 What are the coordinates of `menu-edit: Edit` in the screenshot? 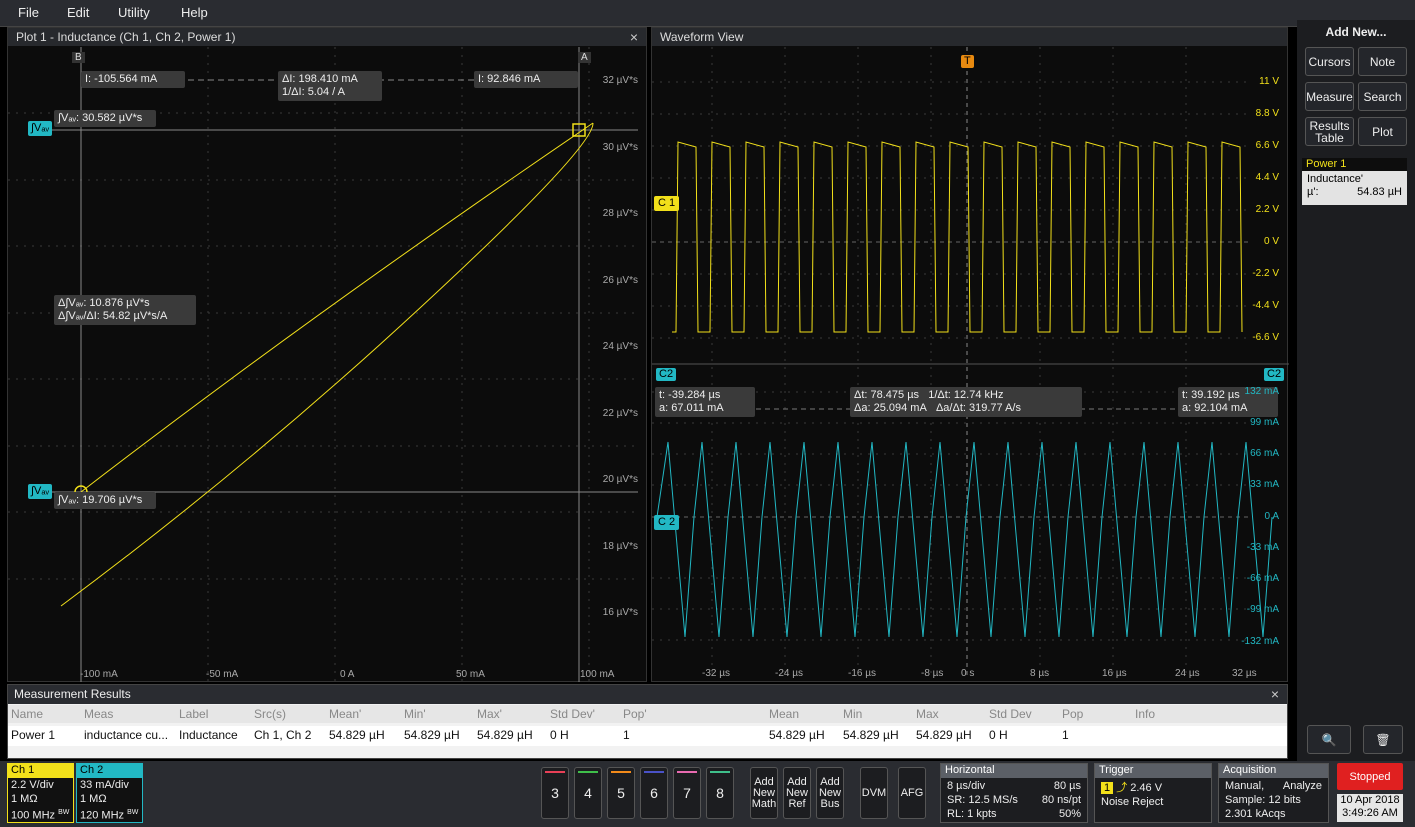 It's located at (78, 12).